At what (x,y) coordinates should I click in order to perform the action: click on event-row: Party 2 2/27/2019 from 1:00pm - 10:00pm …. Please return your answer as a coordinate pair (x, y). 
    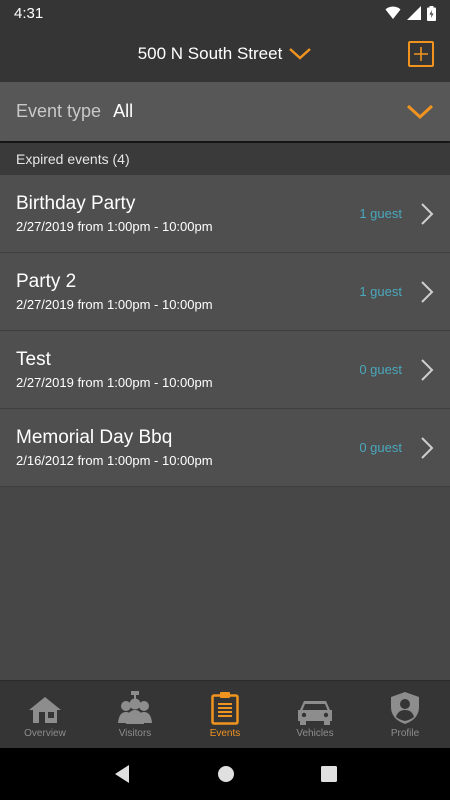
    Looking at the image, I should click on (225, 292).